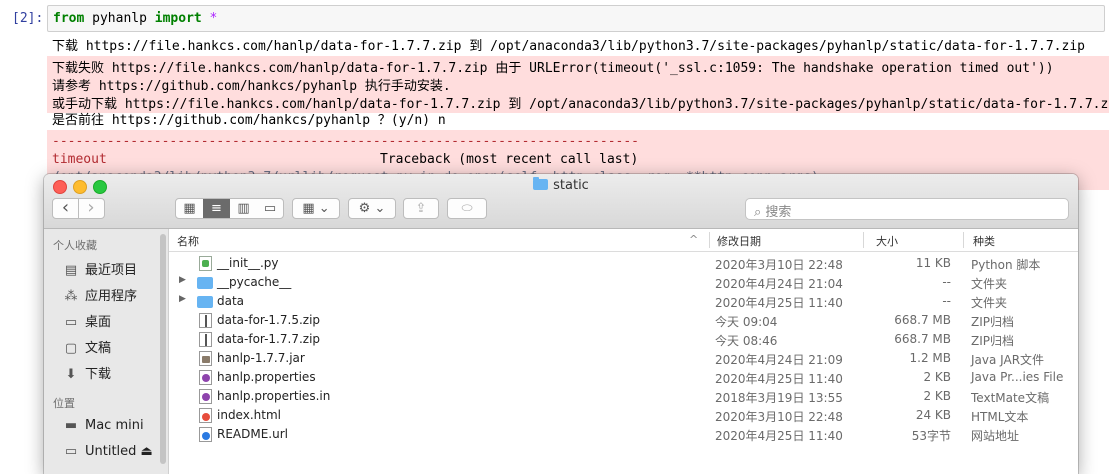 This screenshot has width=1109, height=474. What do you see at coordinates (71, 451) in the screenshot?
I see `disk-icon: ▭` at bounding box center [71, 451].